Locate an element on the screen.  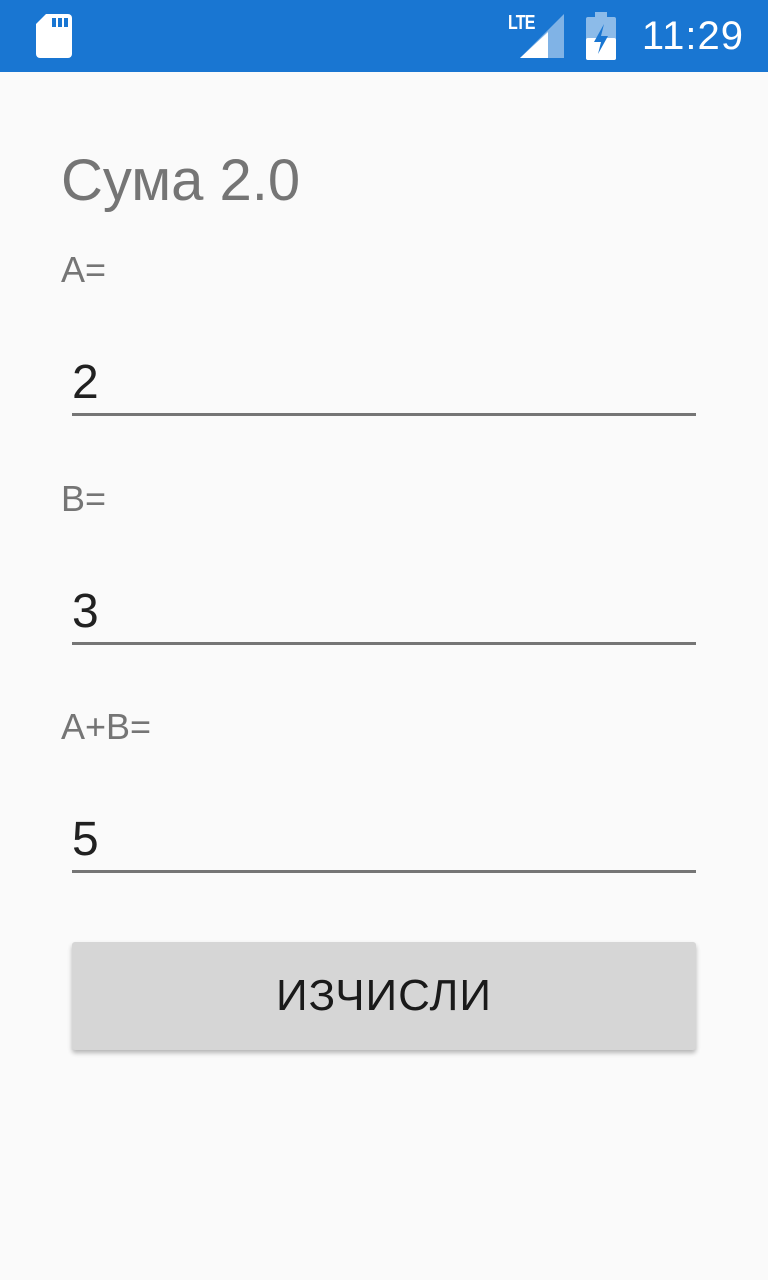
label-a: A= is located at coordinates (84, 269).